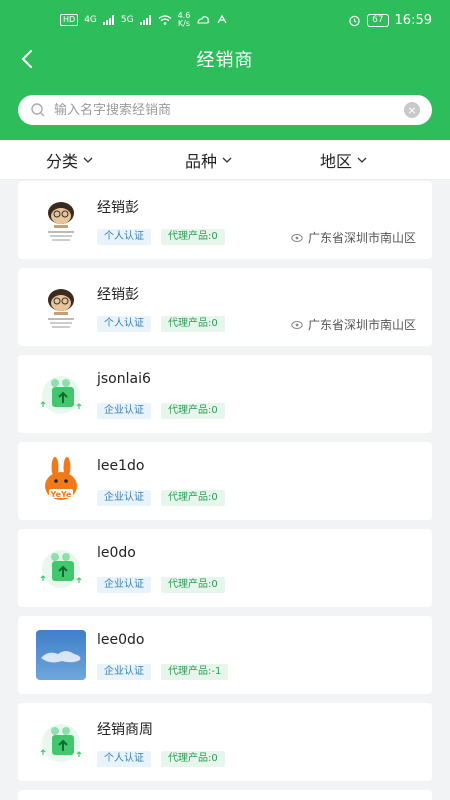 This screenshot has width=450, height=800. Describe the element at coordinates (225, 795) in the screenshot. I see `dealer-card-partial` at that location.